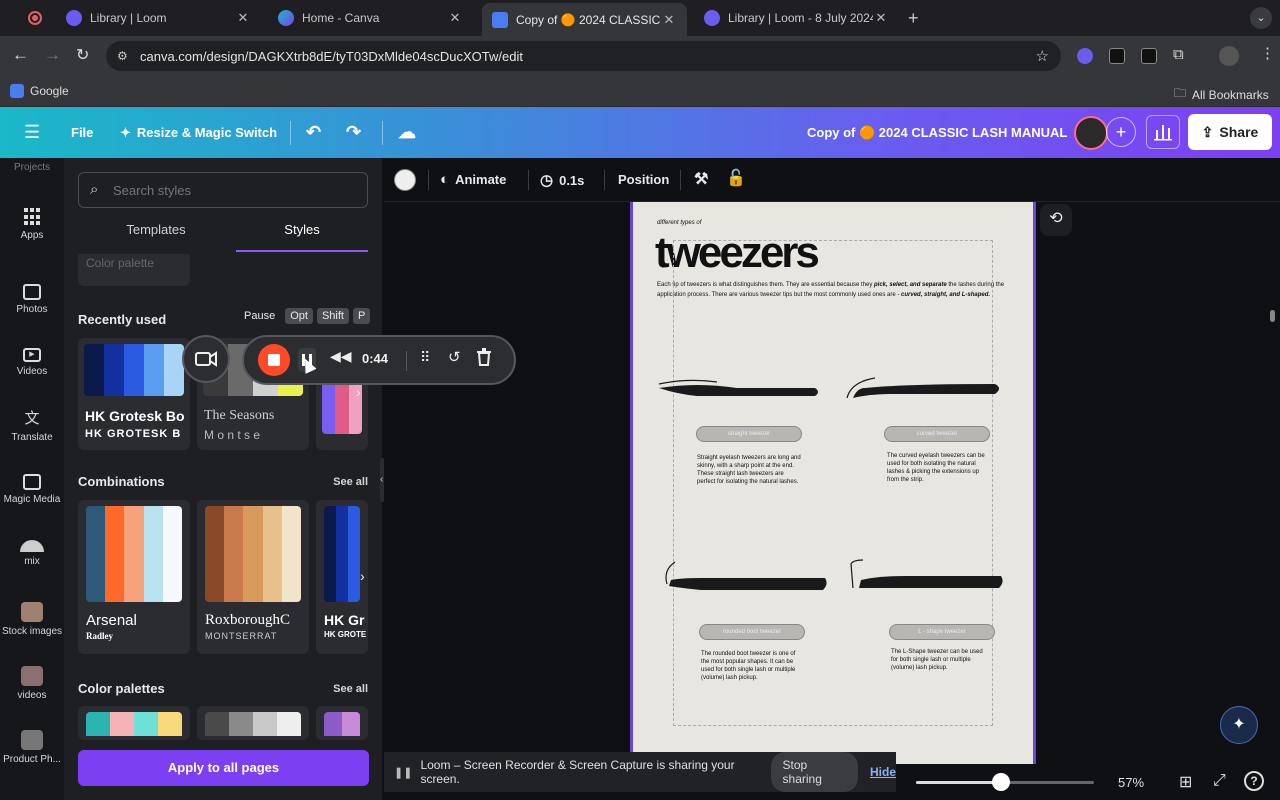 The height and width of the screenshot is (800, 1280). Describe the element at coordinates (1001, 782) in the screenshot. I see `zoom-slider-thumb` at that location.